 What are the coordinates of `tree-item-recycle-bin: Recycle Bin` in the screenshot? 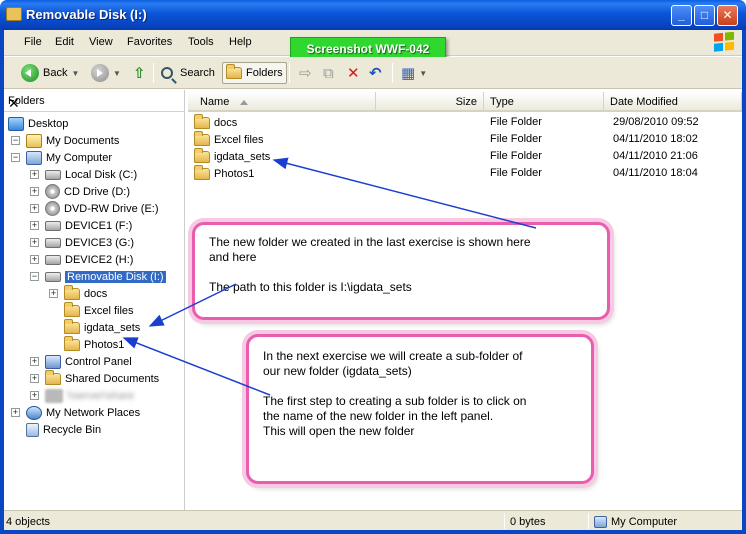 It's located at (63, 429).